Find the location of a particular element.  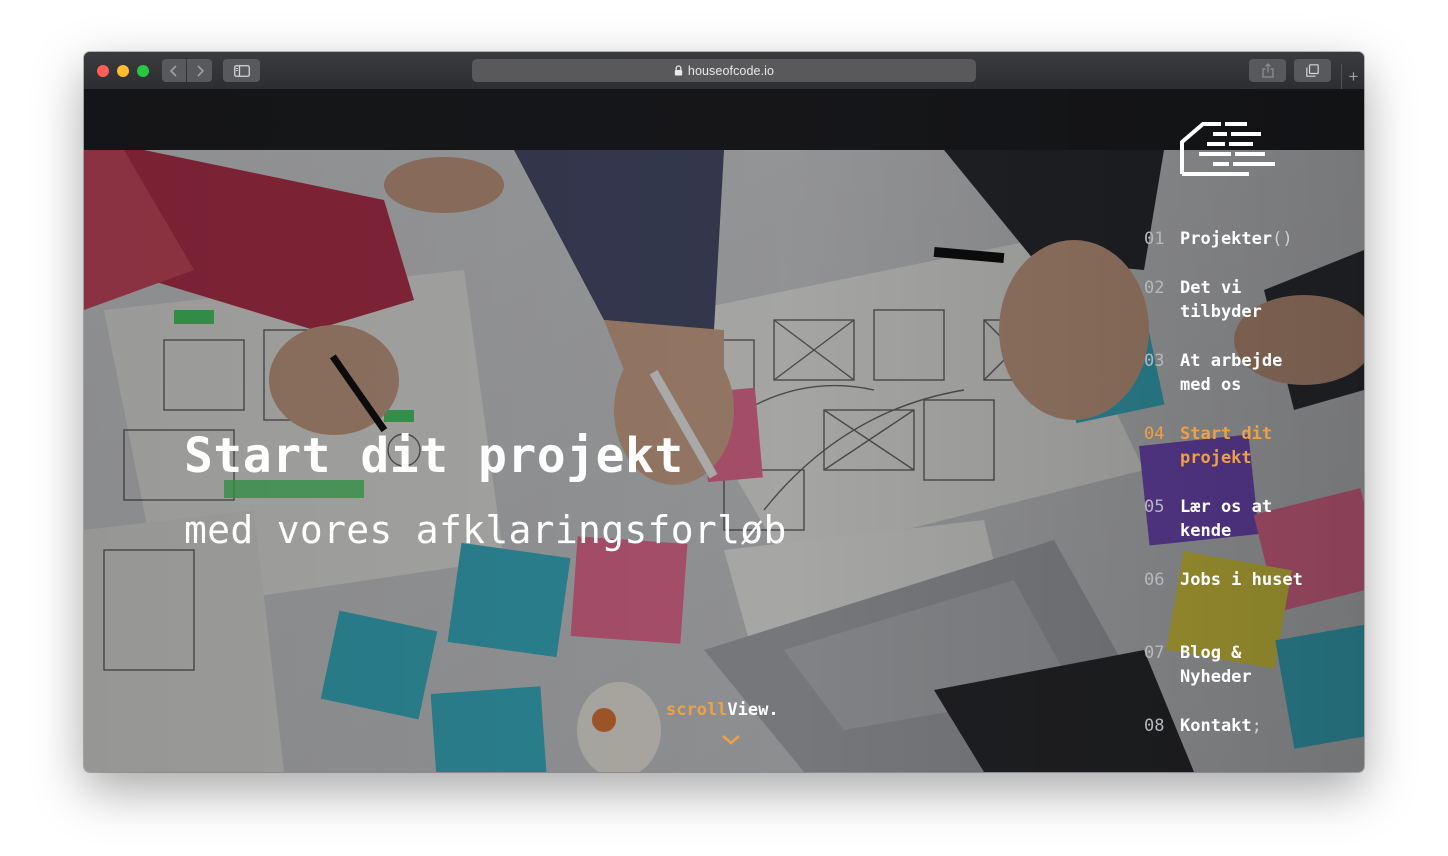

nav-item-label: Lær os at kende is located at coordinates (1226, 519).